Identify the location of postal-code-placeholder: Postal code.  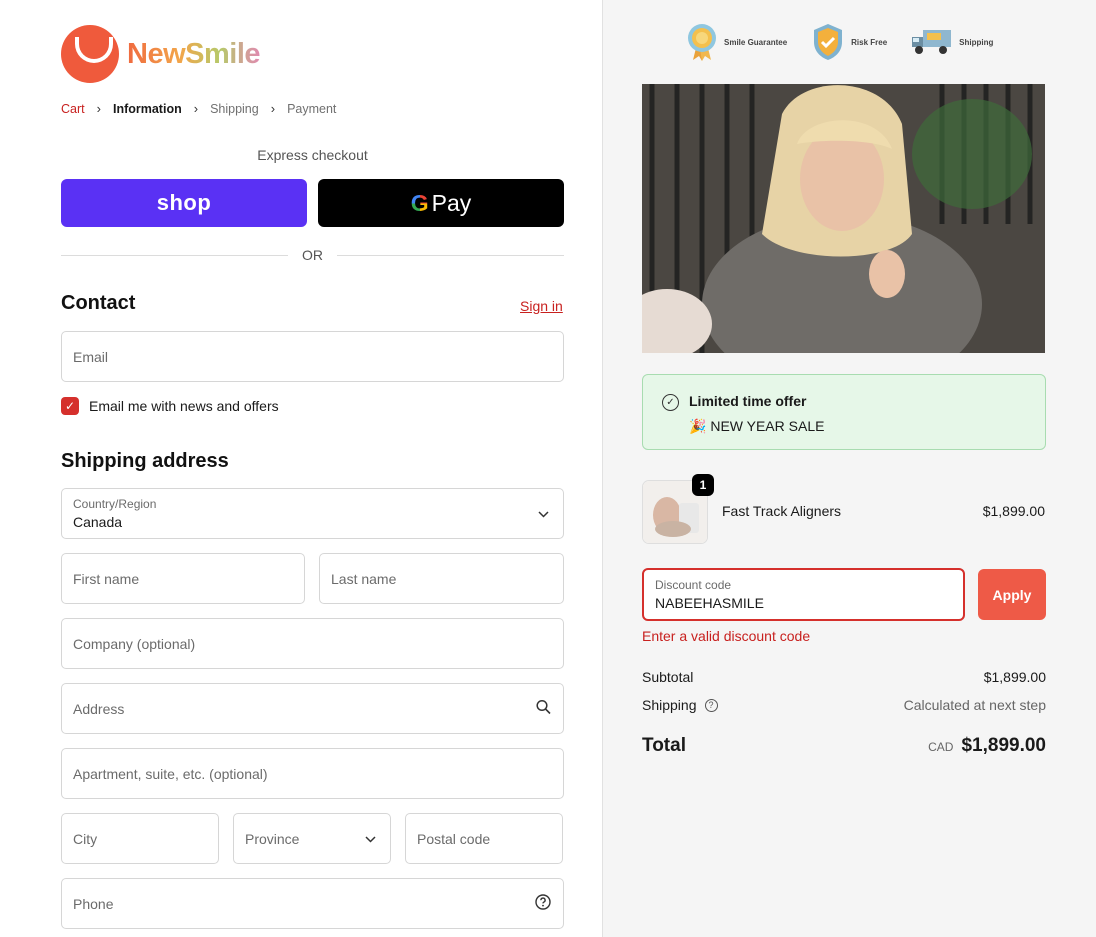
(454, 838).